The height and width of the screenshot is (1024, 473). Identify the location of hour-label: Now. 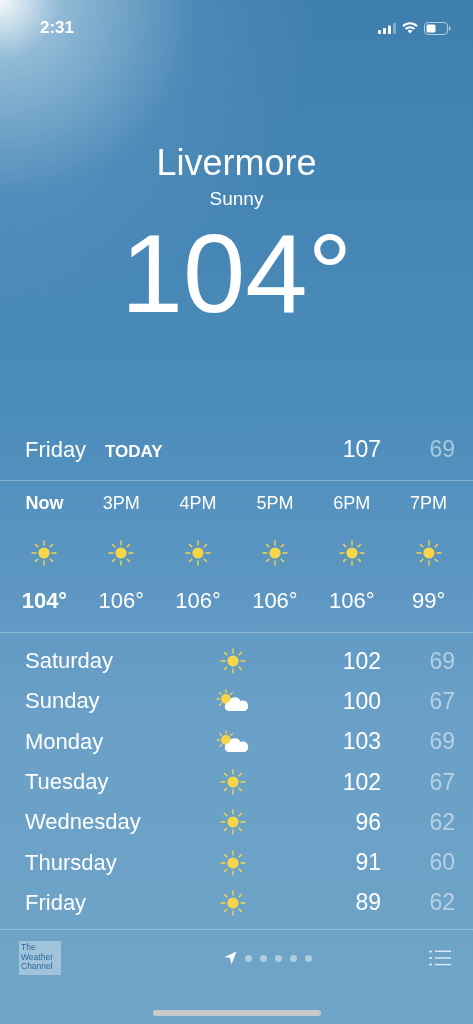
(44, 504).